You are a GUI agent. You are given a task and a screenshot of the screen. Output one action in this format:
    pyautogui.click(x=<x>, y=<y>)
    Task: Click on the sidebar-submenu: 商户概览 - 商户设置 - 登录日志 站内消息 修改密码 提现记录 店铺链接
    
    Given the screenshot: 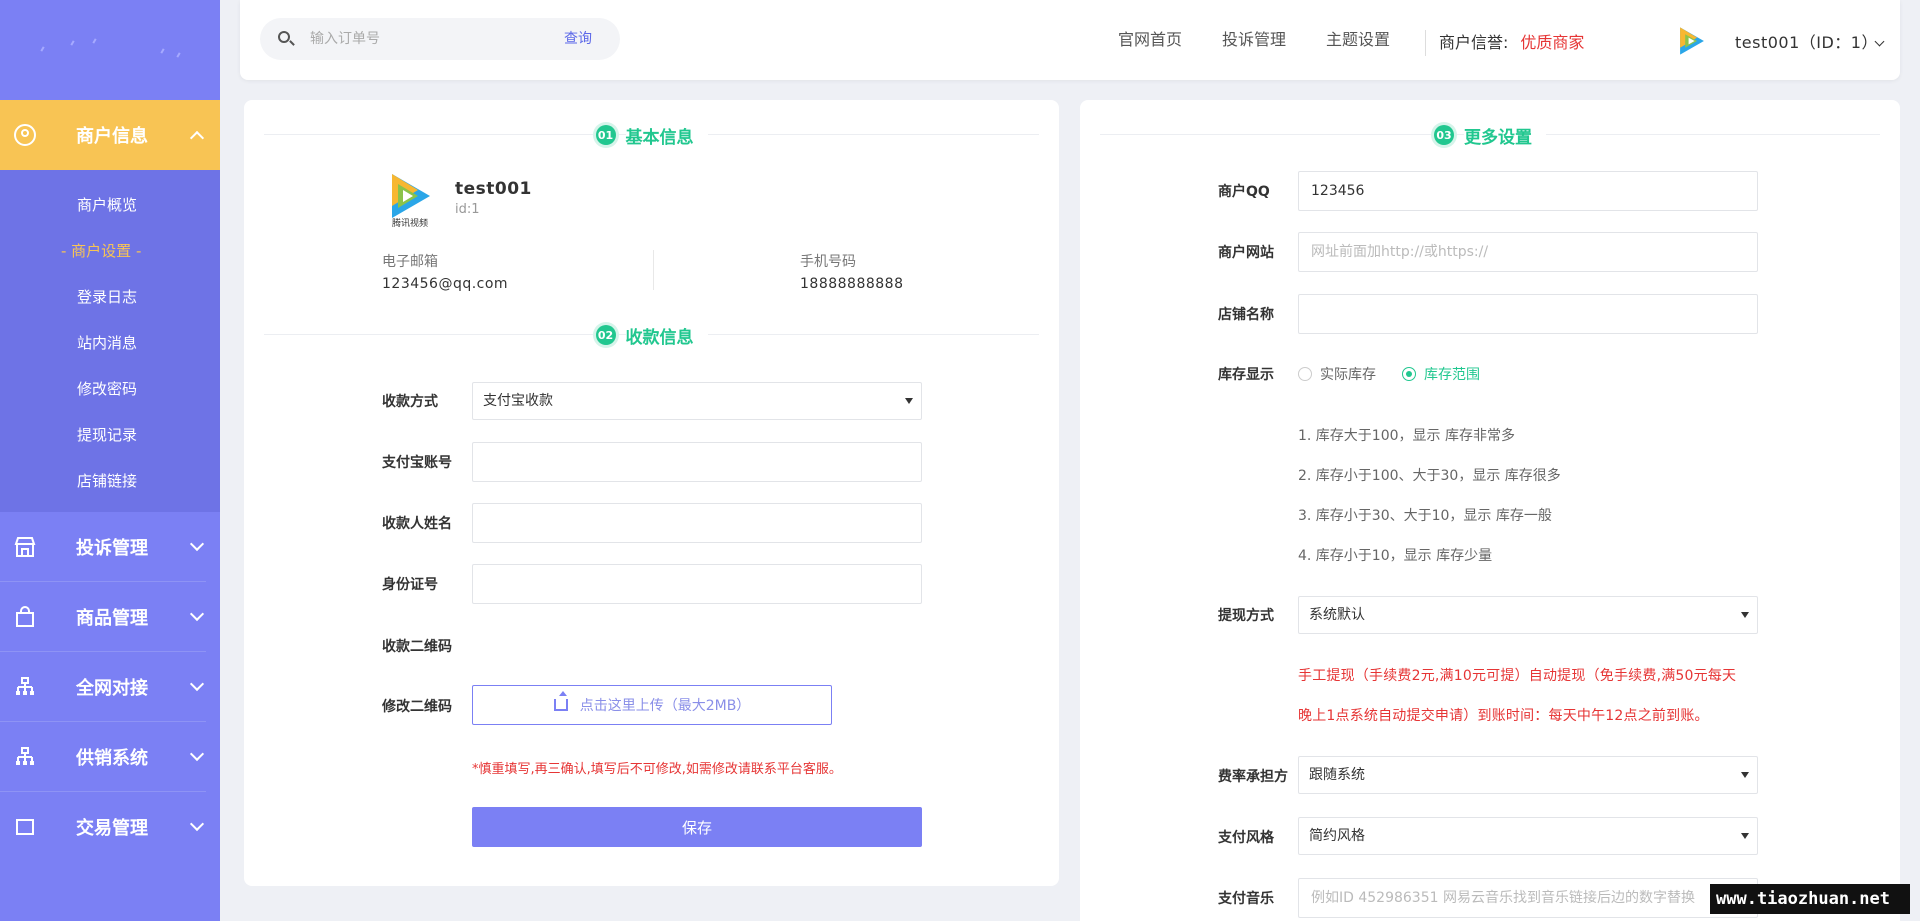 What is the action you would take?
    pyautogui.click(x=110, y=341)
    